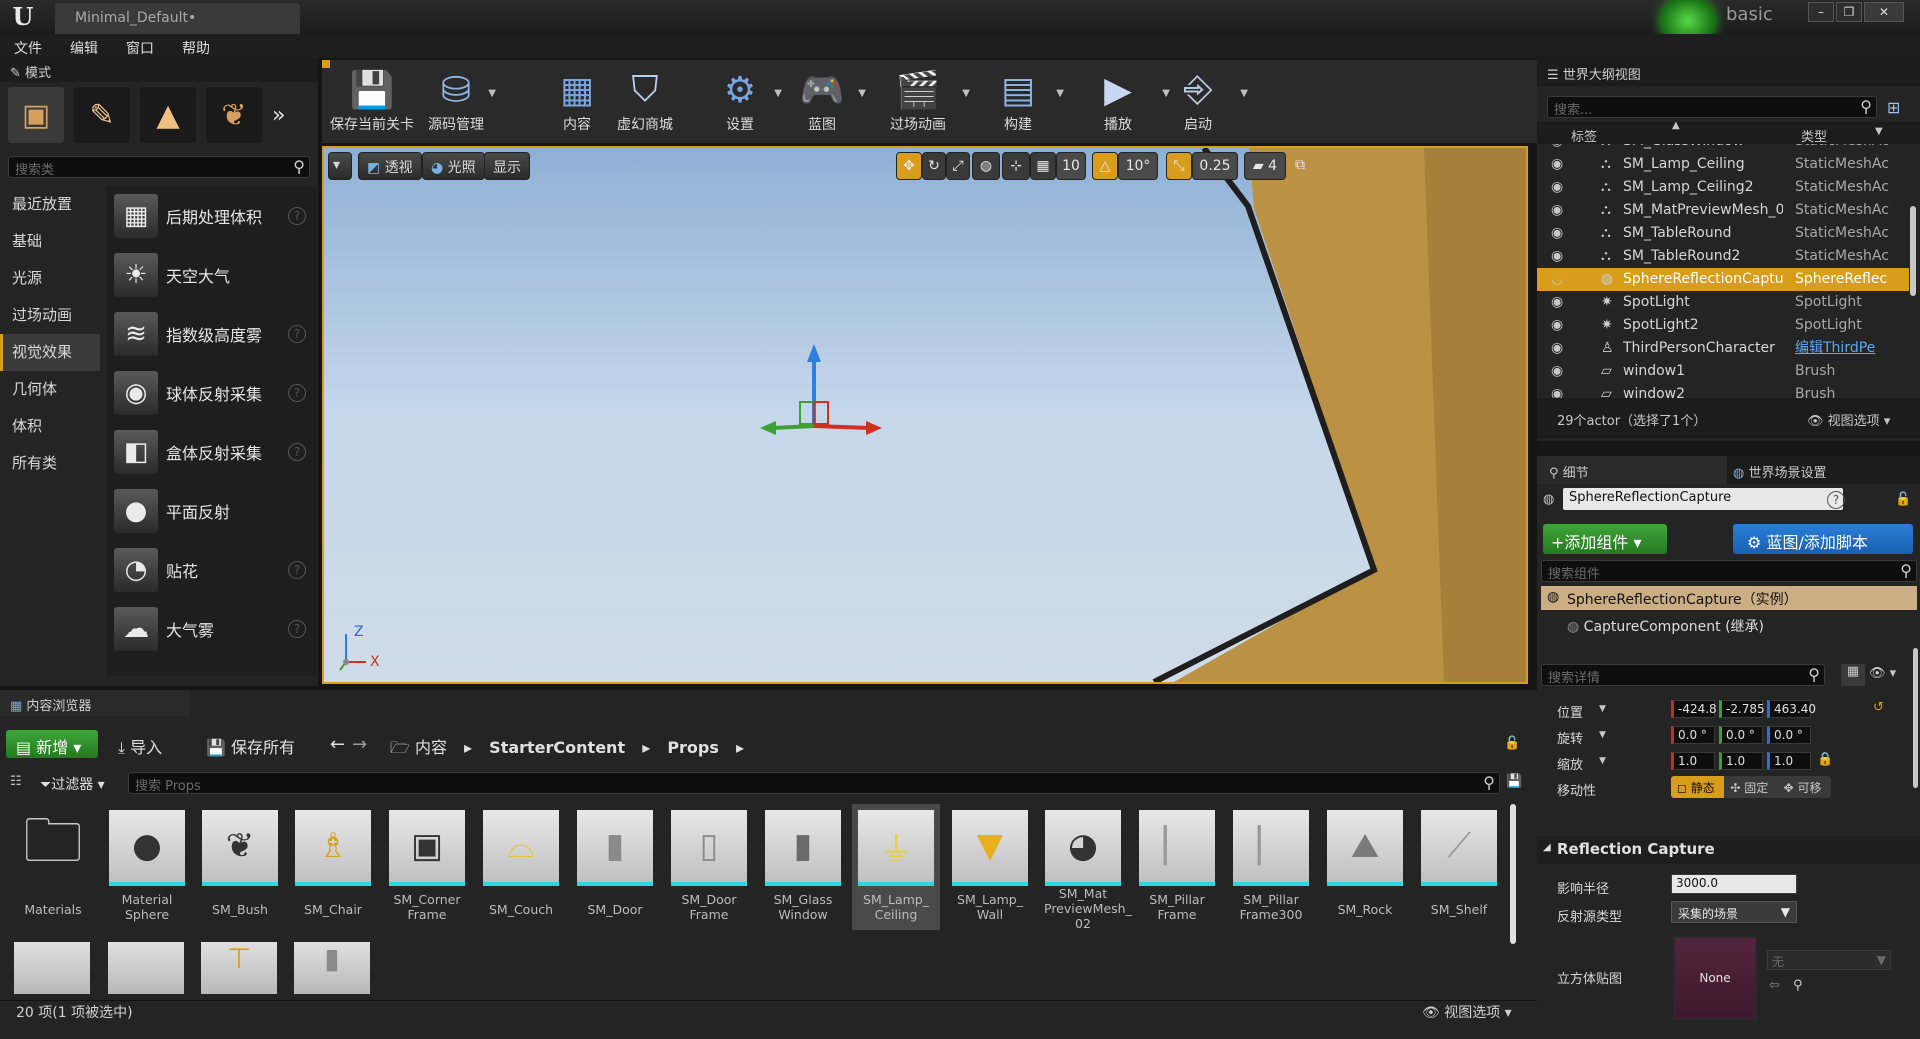 This screenshot has height=1039, width=1920. What do you see at coordinates (1853, 675) in the screenshot?
I see `property-matrix-icon: ▦` at bounding box center [1853, 675].